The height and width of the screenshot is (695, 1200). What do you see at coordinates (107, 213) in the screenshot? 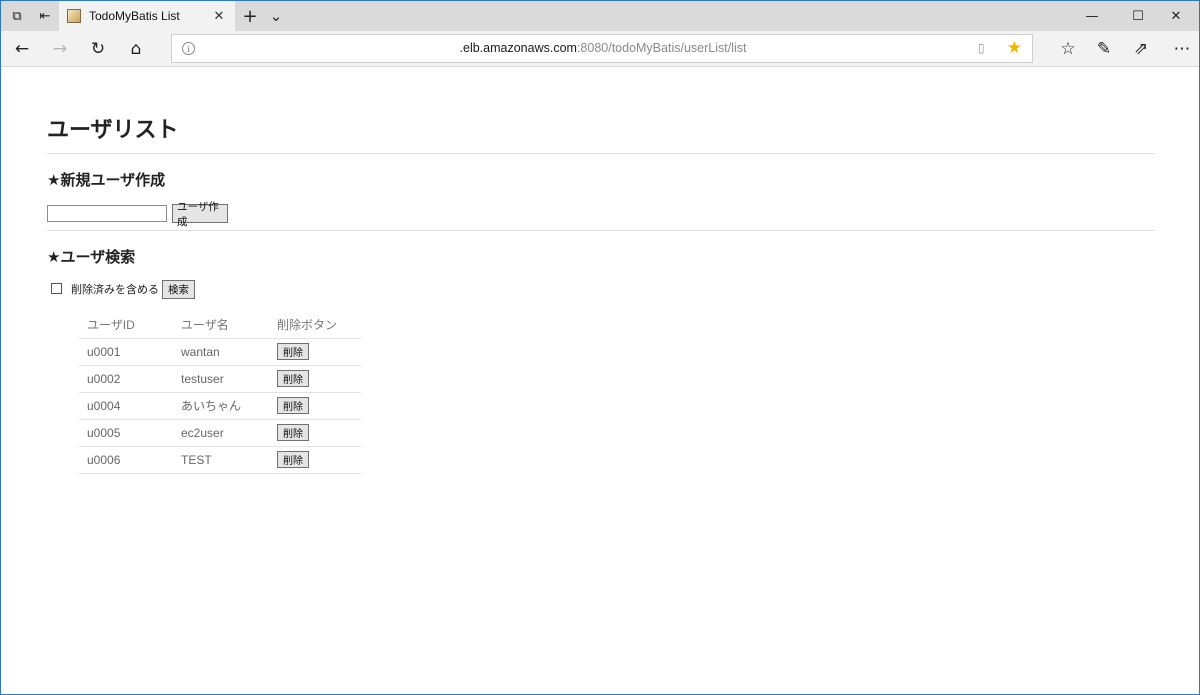
I see `new-user-input` at bounding box center [107, 213].